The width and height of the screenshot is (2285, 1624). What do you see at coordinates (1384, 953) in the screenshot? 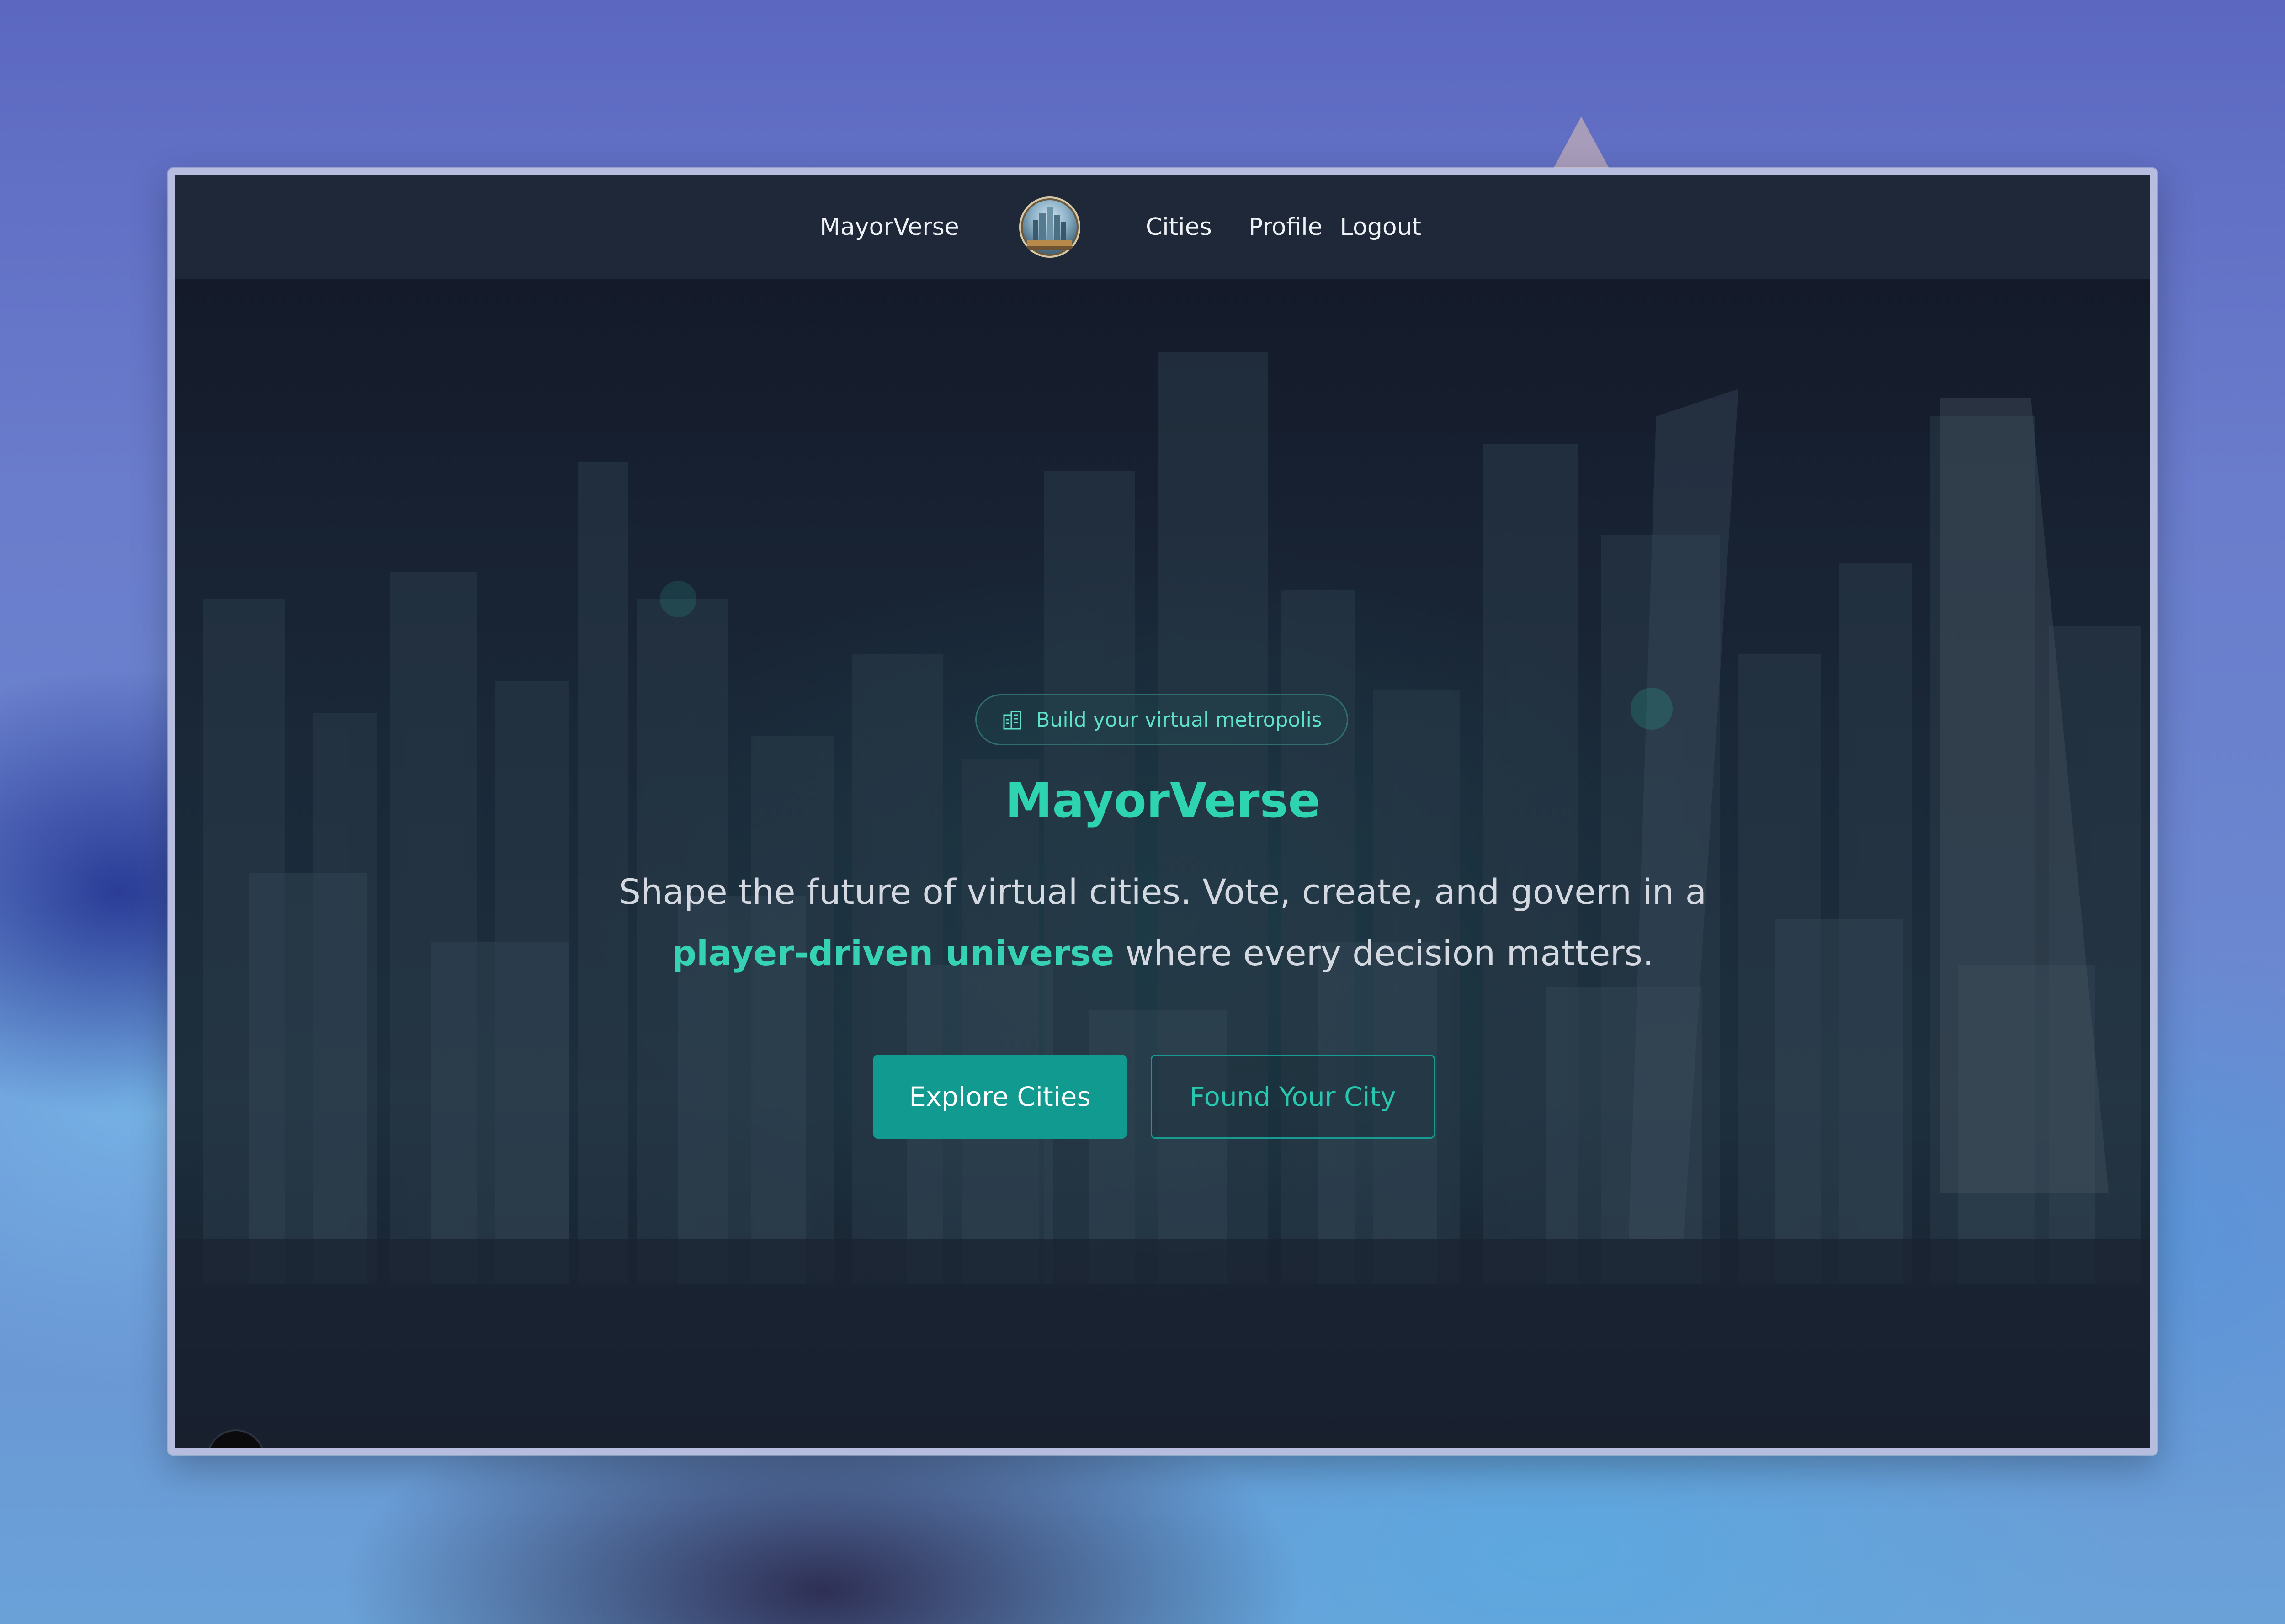
I see `hero-description-tail: where every decision matters.` at bounding box center [1384, 953].